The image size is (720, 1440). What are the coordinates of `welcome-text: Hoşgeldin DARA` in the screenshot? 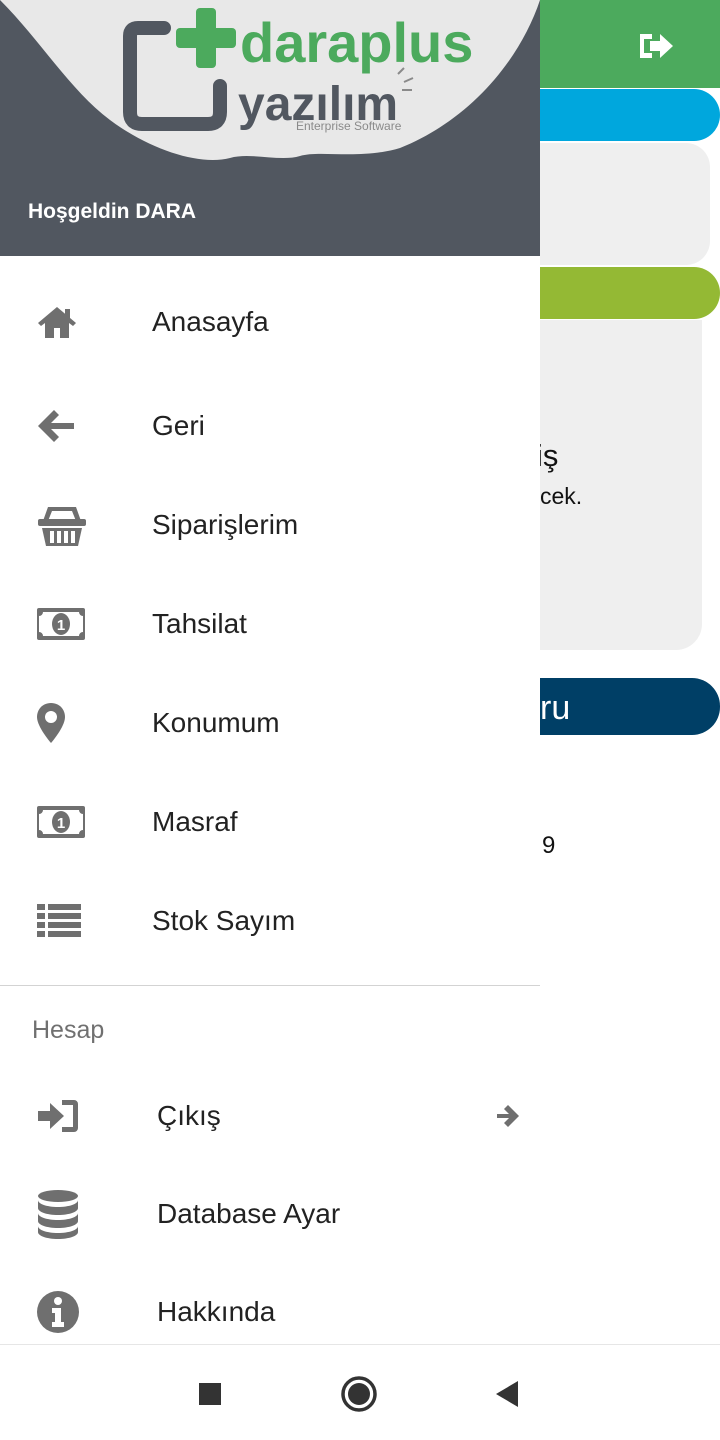 It's located at (112, 211).